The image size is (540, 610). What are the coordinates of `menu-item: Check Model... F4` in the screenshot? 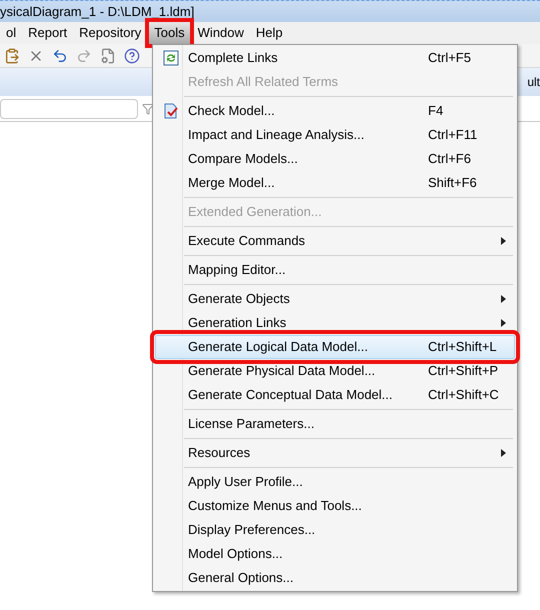 It's located at (335, 111).